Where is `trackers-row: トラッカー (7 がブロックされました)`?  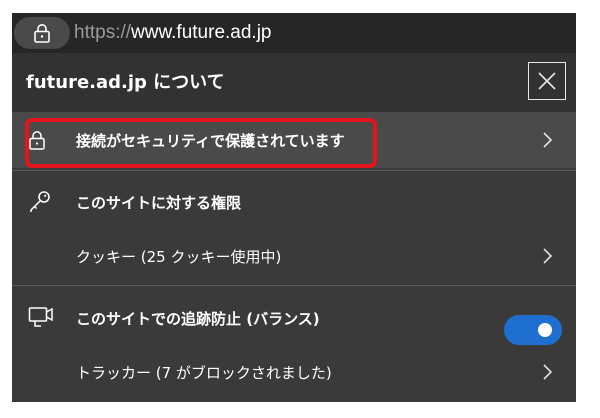
trackers-row: トラッカー (7 がブロックされました) is located at coordinates (294, 372).